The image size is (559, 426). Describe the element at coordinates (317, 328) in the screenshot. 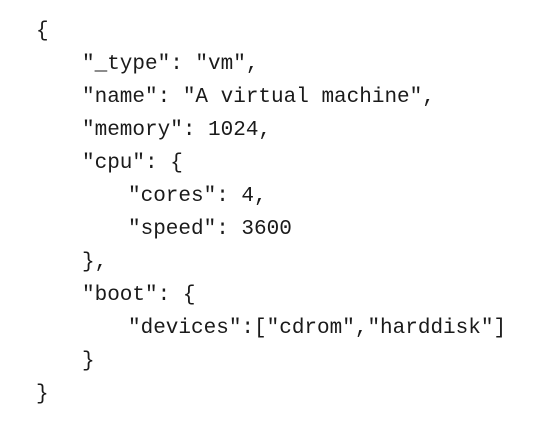

I see `code-line-devices: "devices":["cdrom","harddisk"]` at that location.